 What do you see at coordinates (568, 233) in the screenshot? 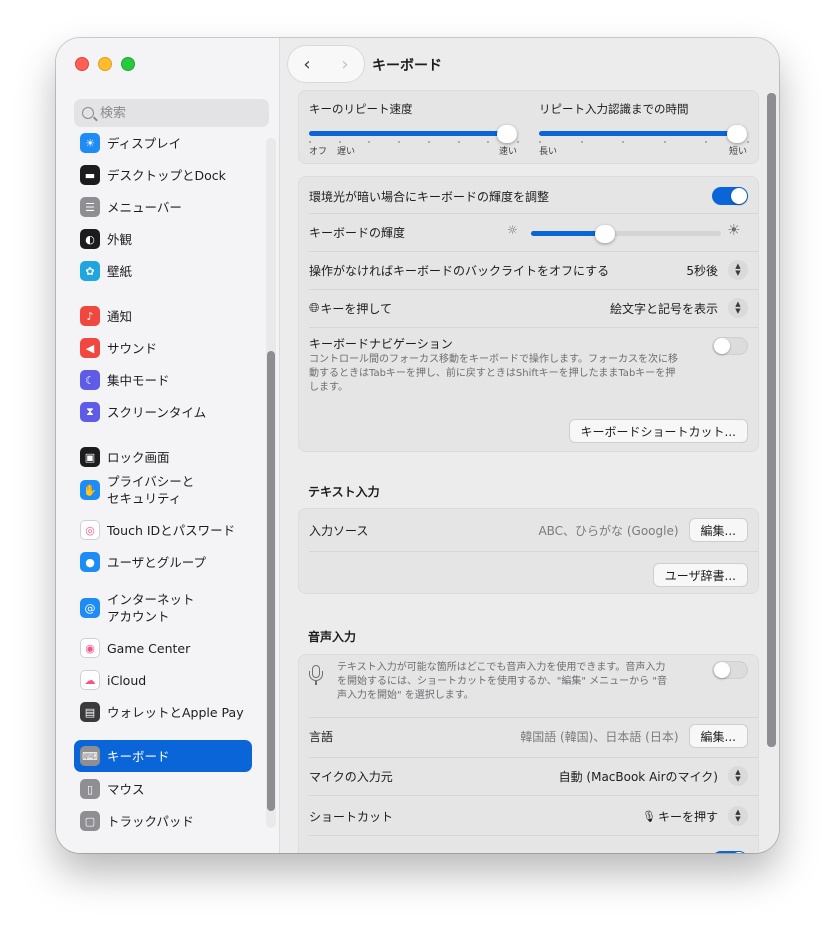
I see `brightness-fill` at bounding box center [568, 233].